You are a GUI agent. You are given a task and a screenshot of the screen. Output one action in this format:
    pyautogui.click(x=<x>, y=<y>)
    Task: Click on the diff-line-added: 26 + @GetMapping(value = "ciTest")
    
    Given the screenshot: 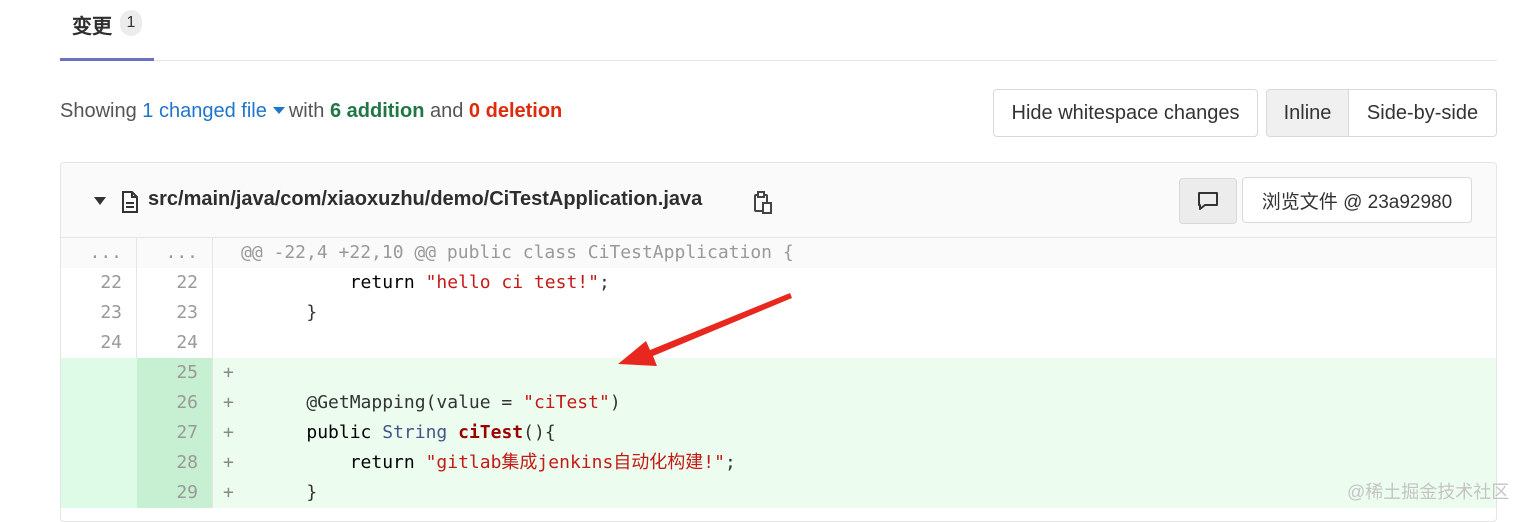 What is the action you would take?
    pyautogui.click(x=778, y=403)
    